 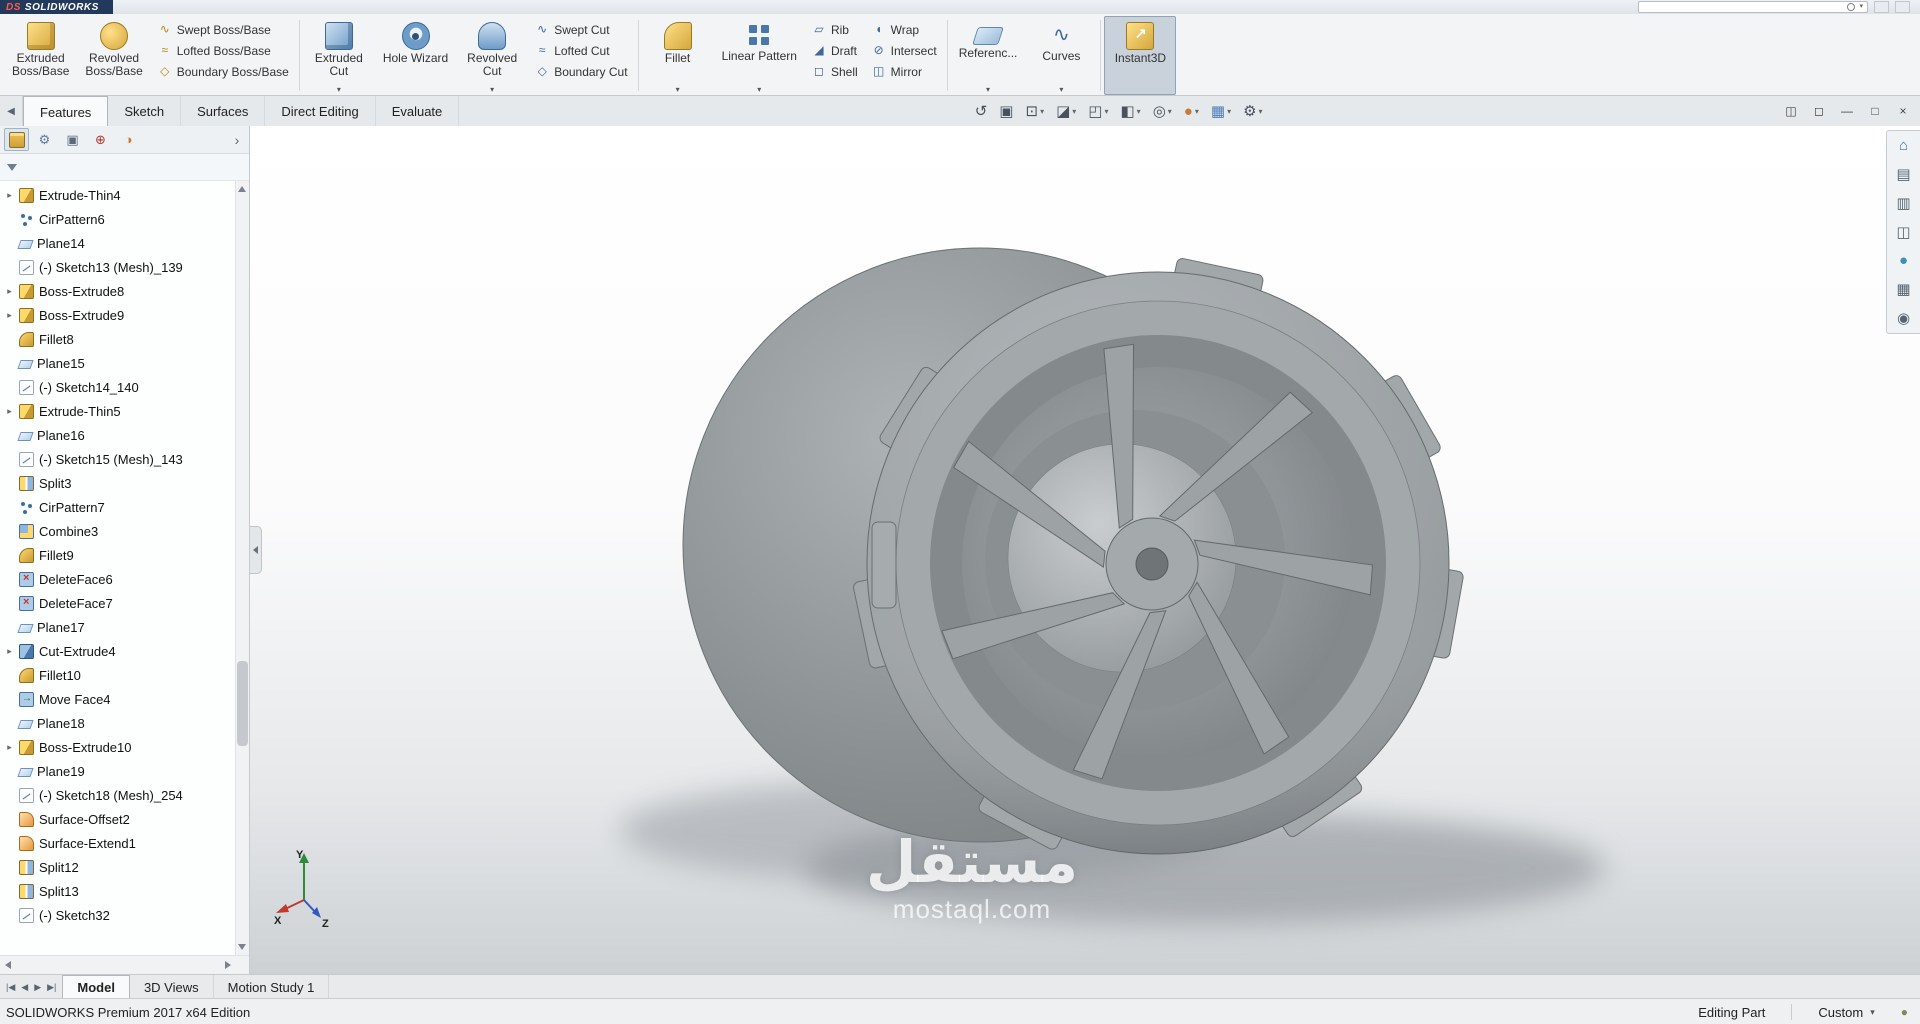 I want to click on tree-item-plane16: Plane16, so click(x=124, y=435).